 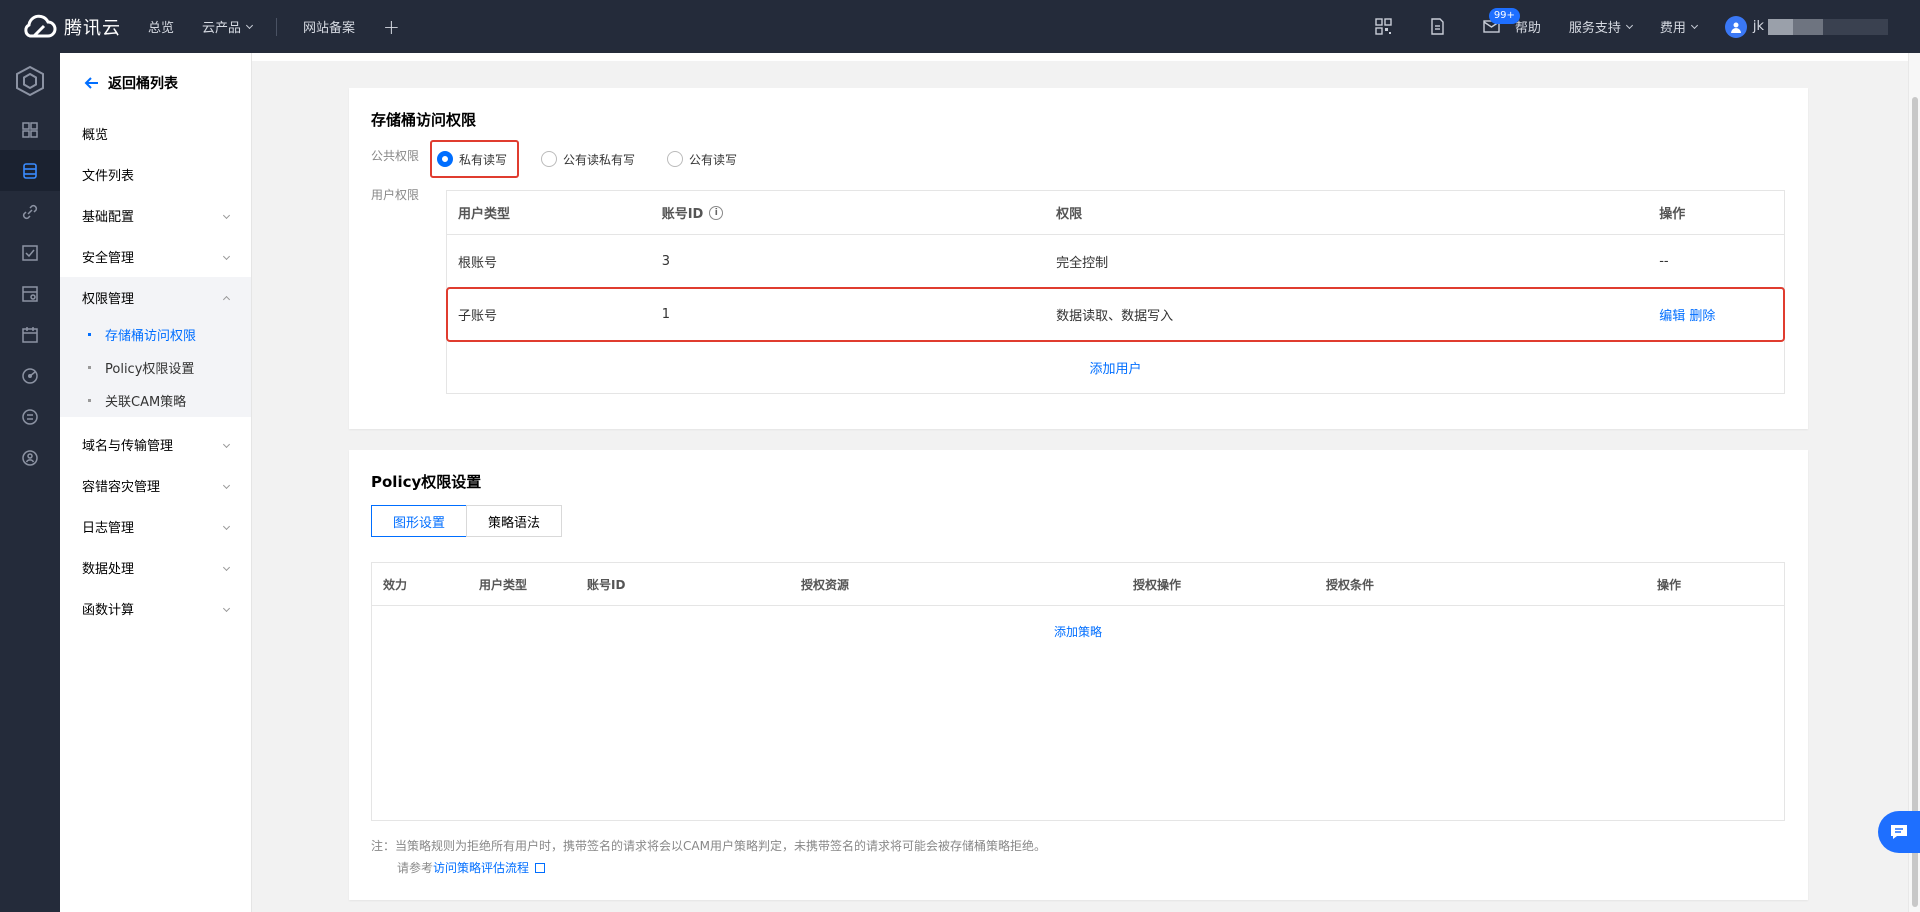 I want to click on message-icon: 99+, so click(x=1501, y=21).